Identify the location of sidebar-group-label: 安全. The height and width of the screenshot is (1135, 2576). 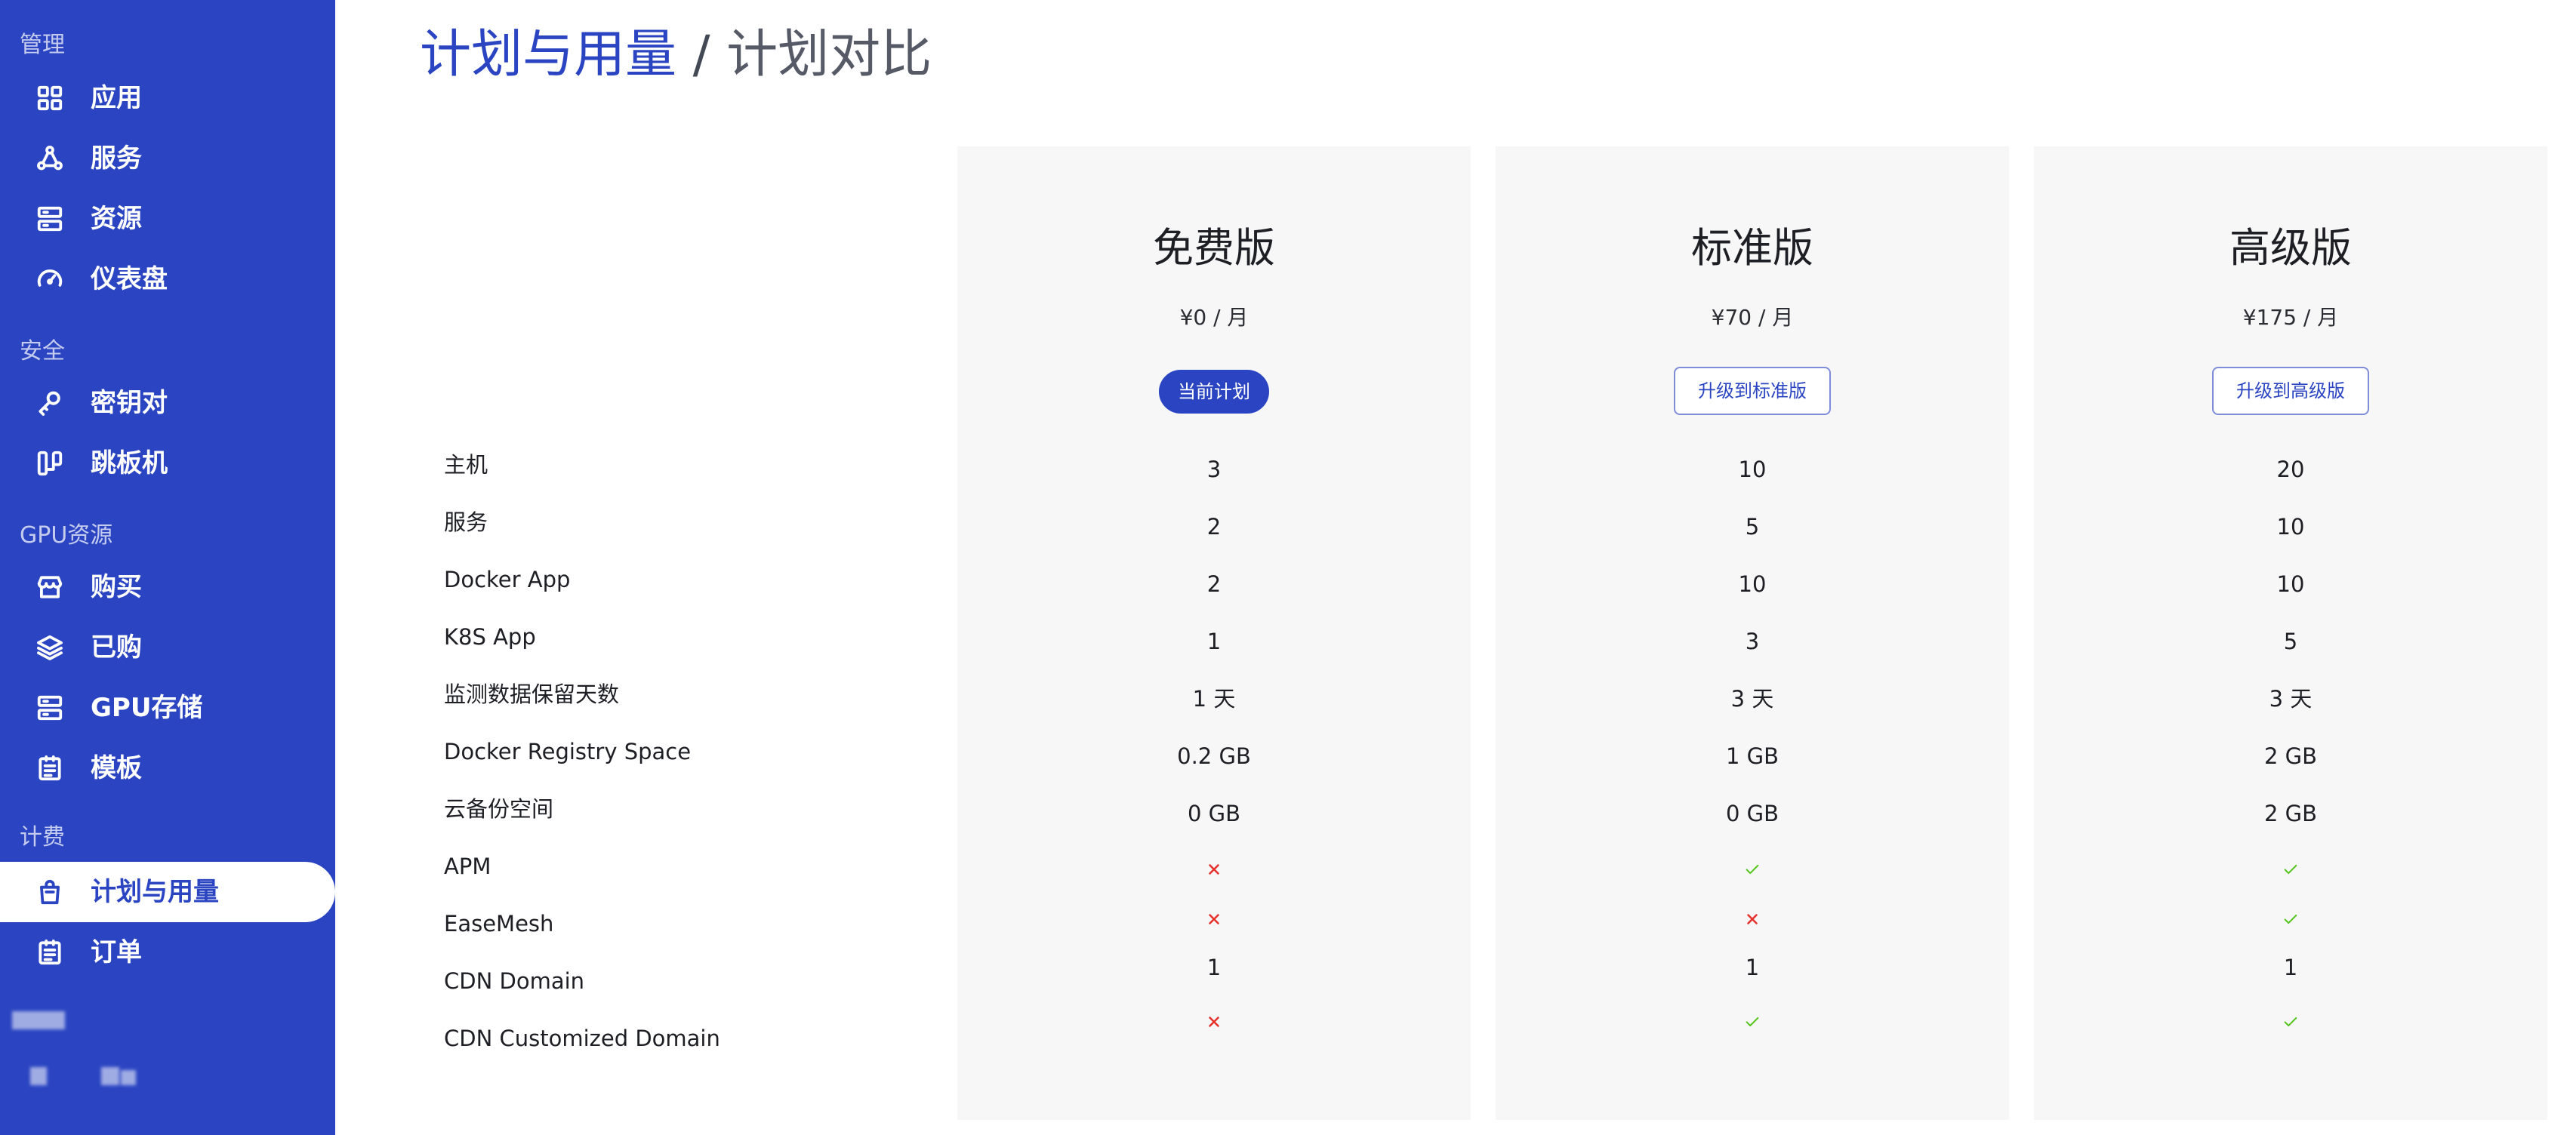
(42, 351).